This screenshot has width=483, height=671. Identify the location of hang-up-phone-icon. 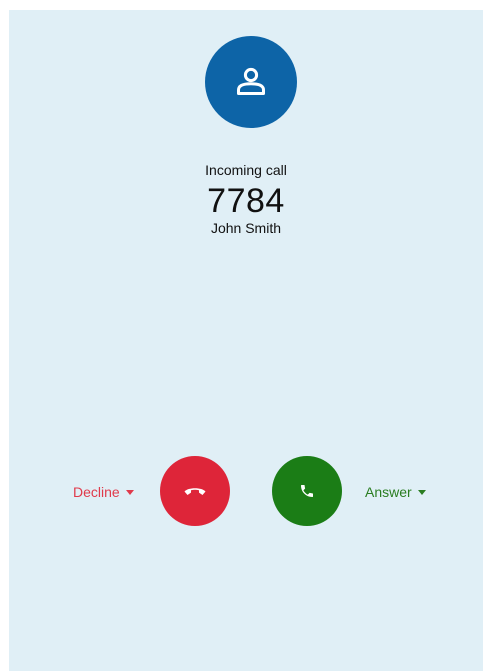
(195, 491).